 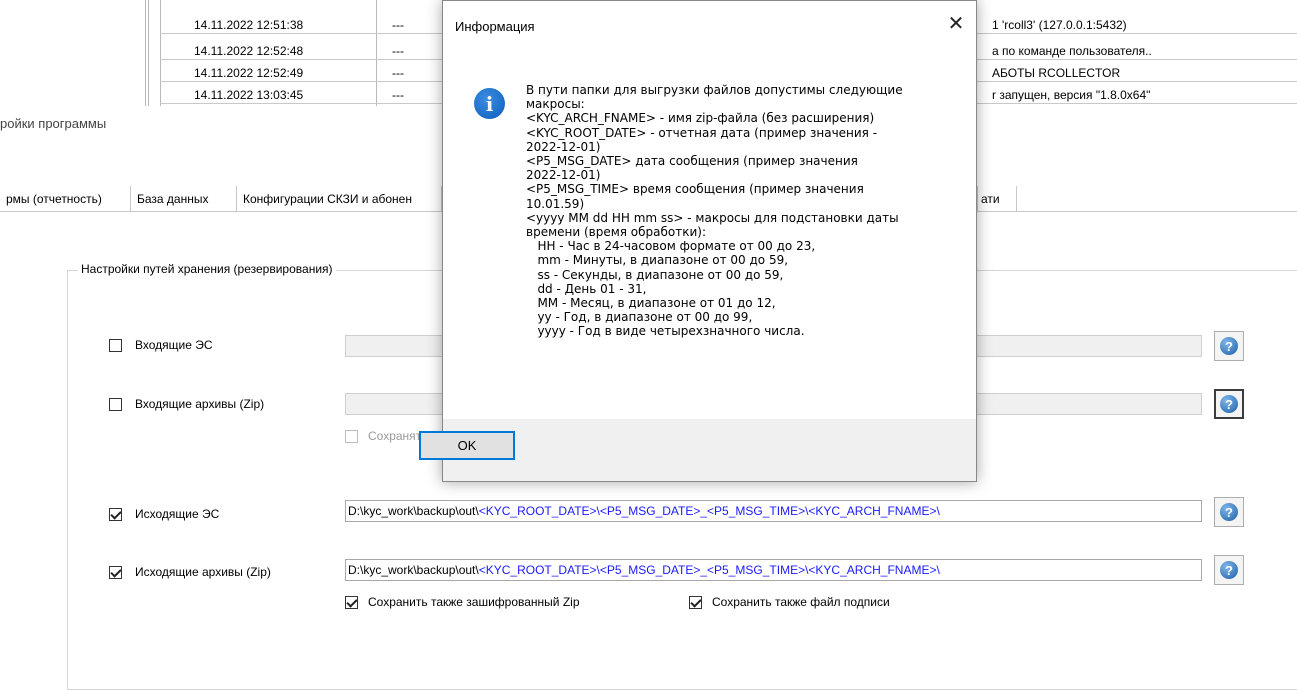 I want to click on dialog-message-line: макросы:, so click(x=555, y=104).